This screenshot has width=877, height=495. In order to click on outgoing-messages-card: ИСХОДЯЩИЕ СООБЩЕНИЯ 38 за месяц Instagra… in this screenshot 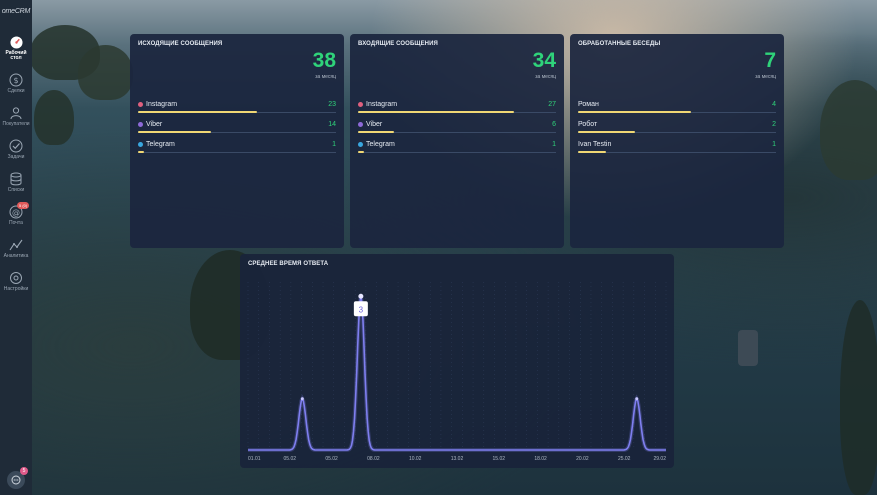, I will do `click(237, 141)`.